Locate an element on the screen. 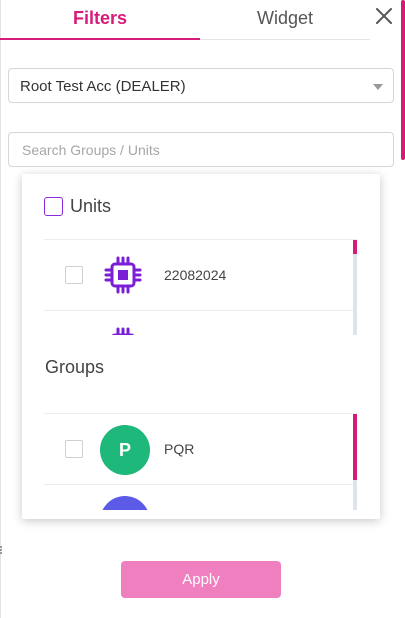  group-label: PQR is located at coordinates (179, 449).